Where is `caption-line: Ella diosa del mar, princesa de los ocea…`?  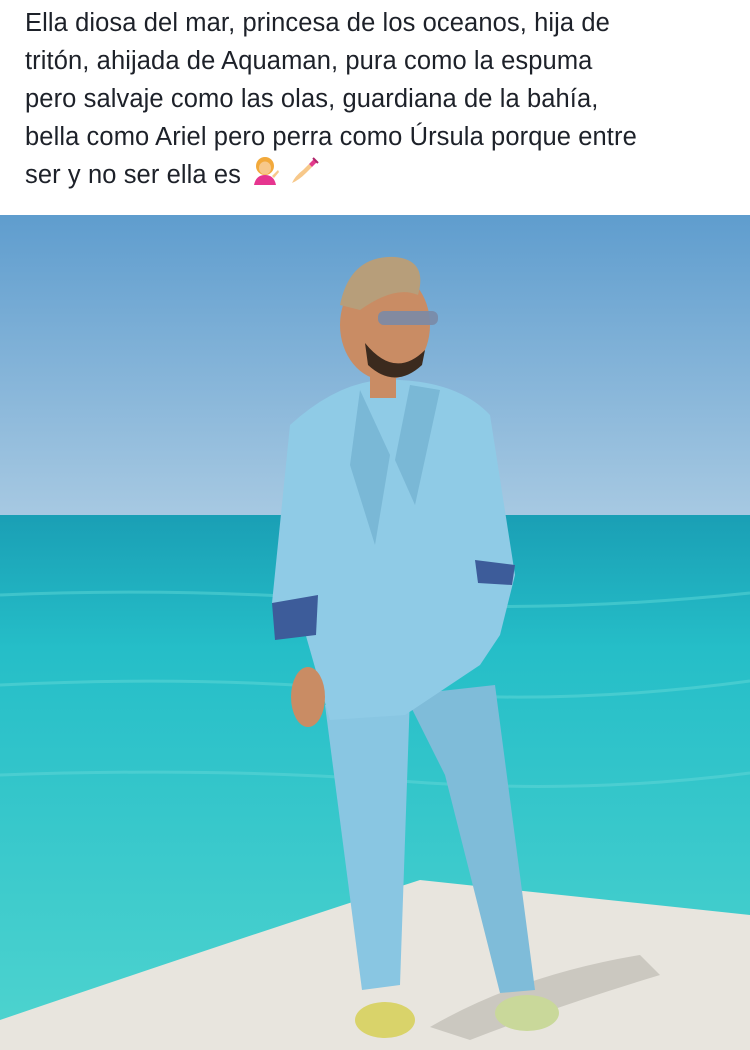 caption-line: Ella diosa del mar, princesa de los ocea… is located at coordinates (317, 23).